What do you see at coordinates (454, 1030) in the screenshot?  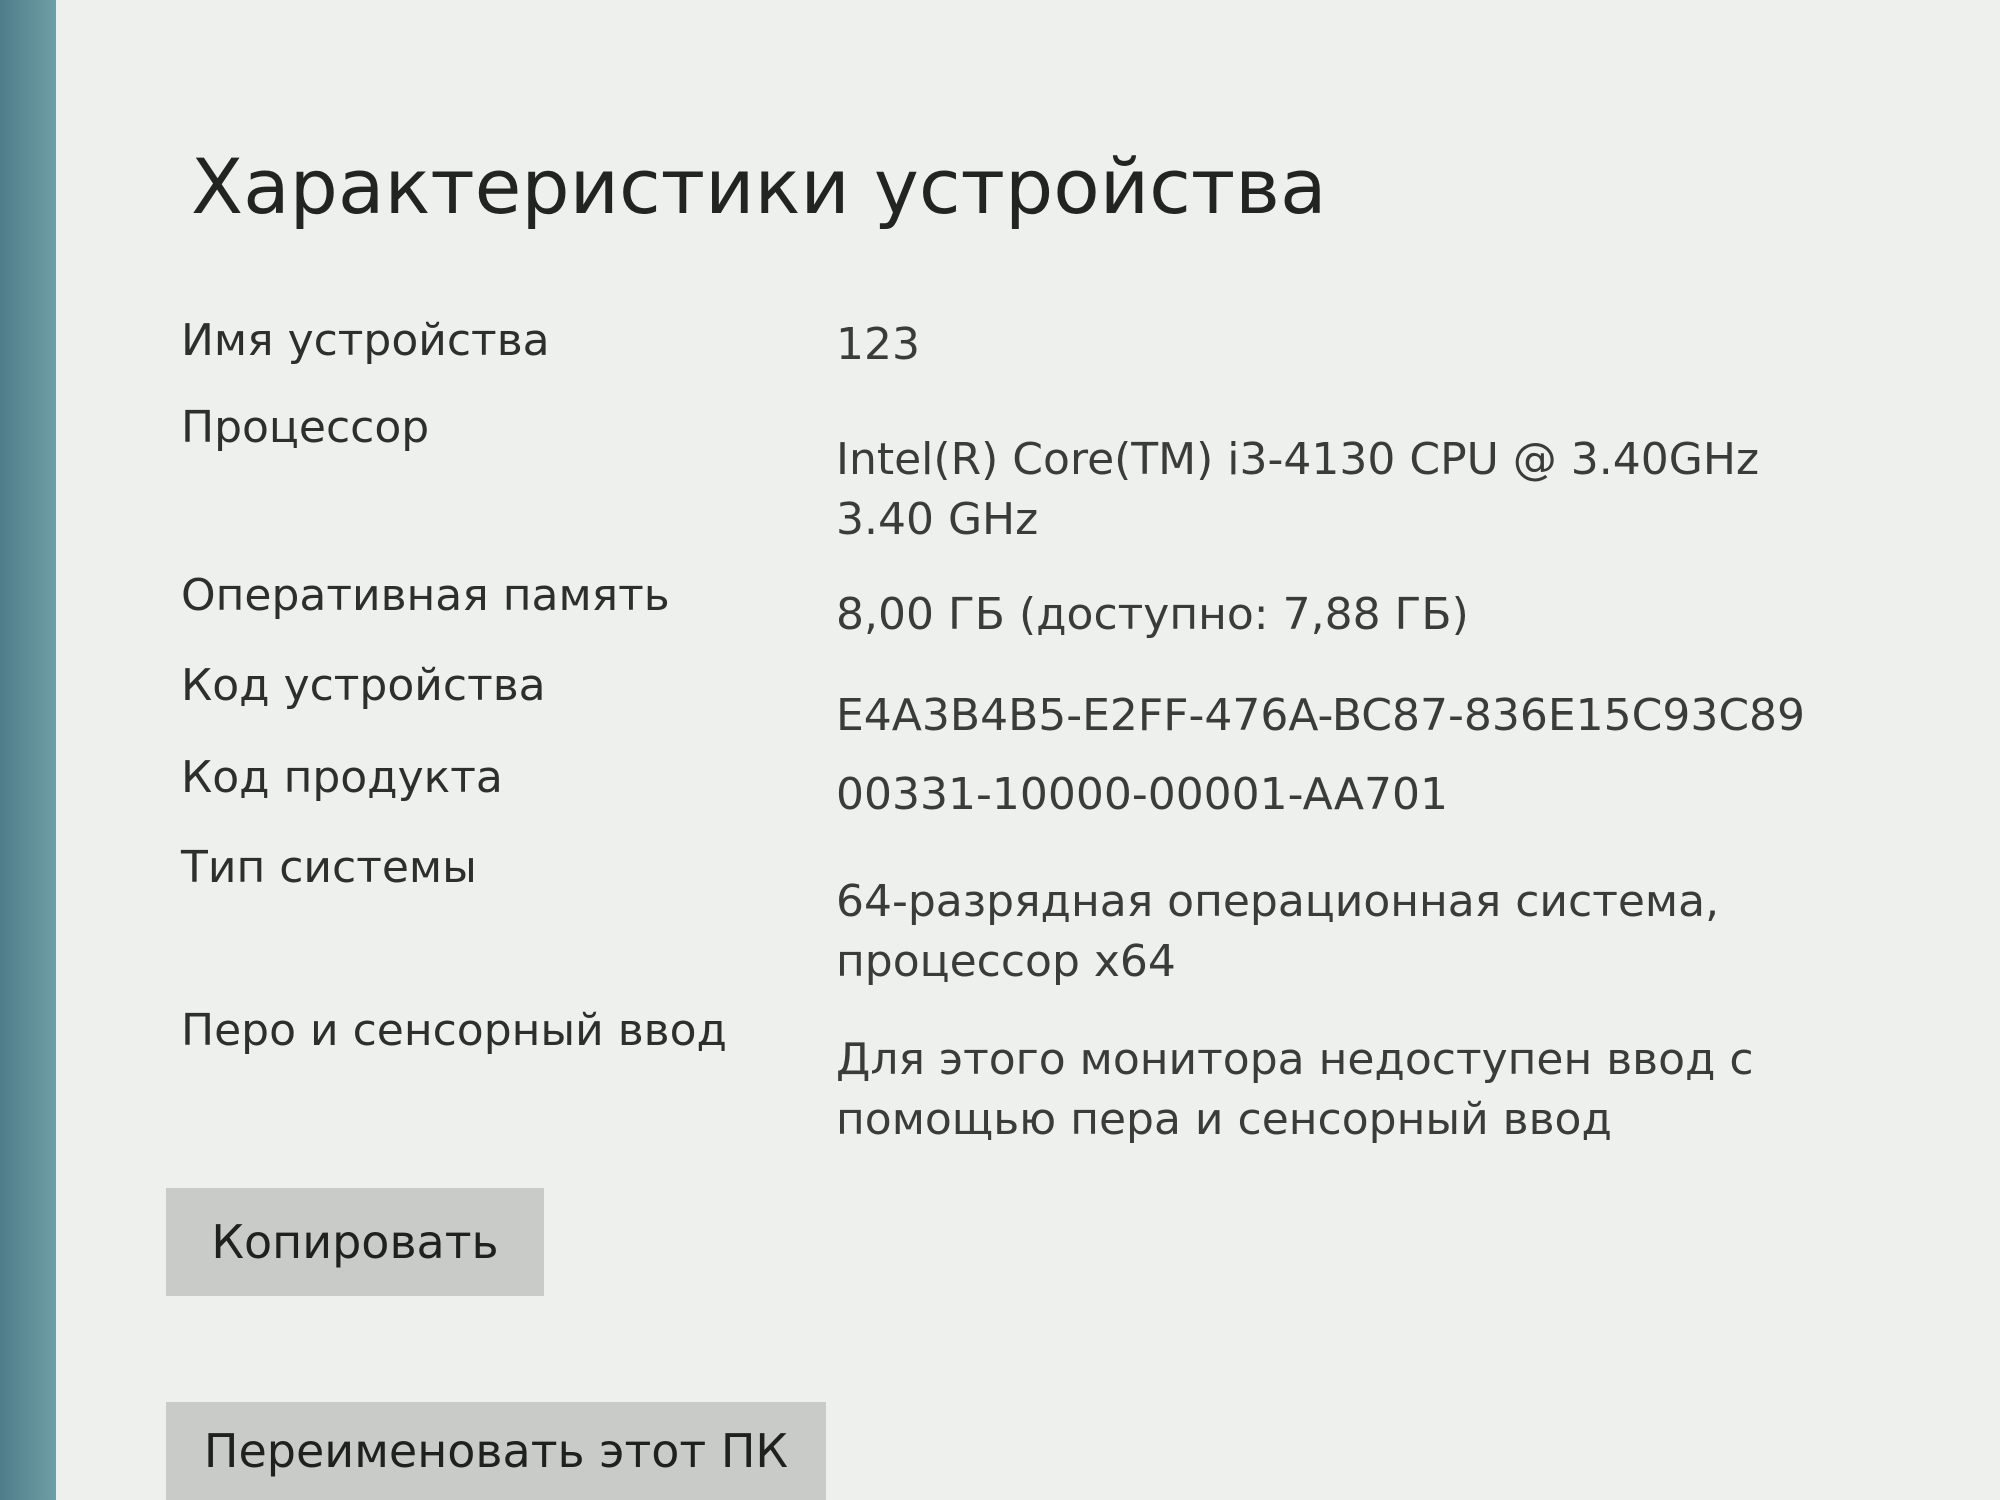 I see `spec-label: Перо и сенсорный ввод` at bounding box center [454, 1030].